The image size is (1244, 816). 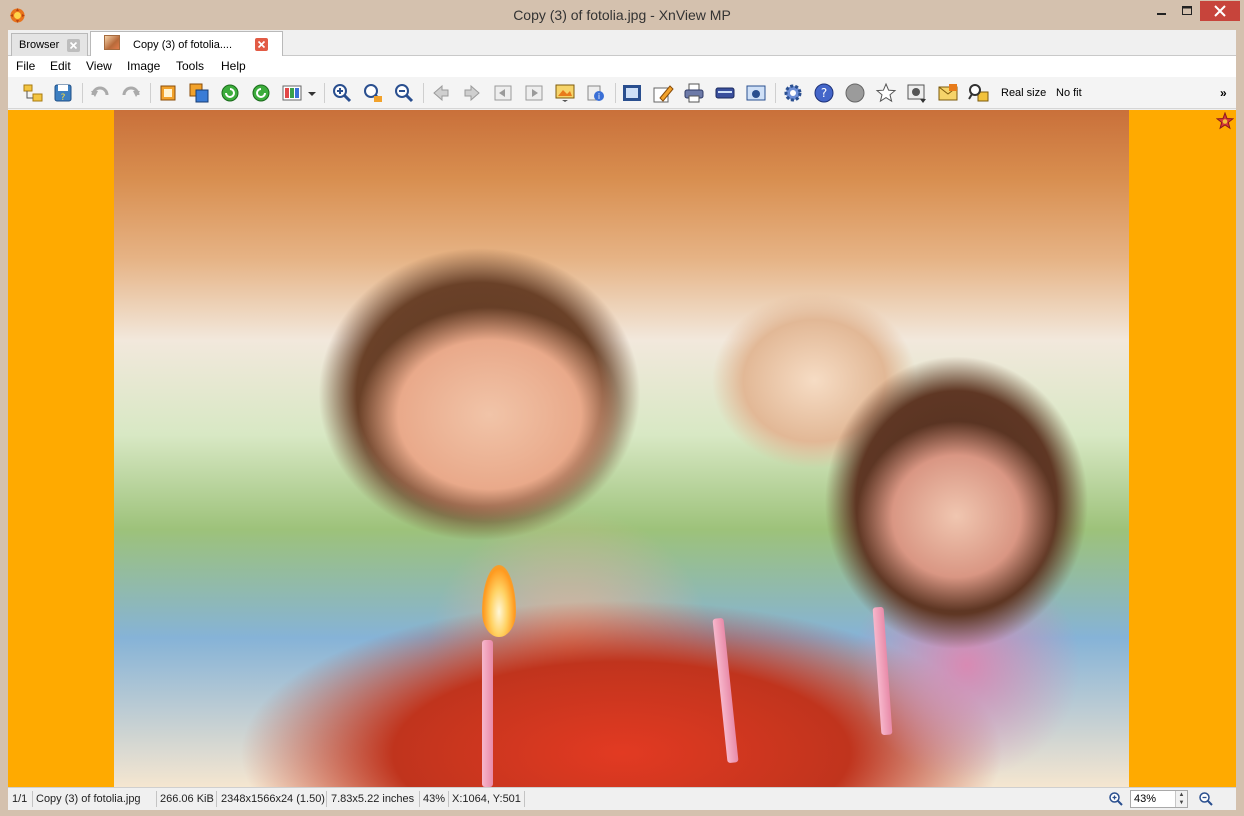 I want to click on rating-star-icon, so click(x=1225, y=121).